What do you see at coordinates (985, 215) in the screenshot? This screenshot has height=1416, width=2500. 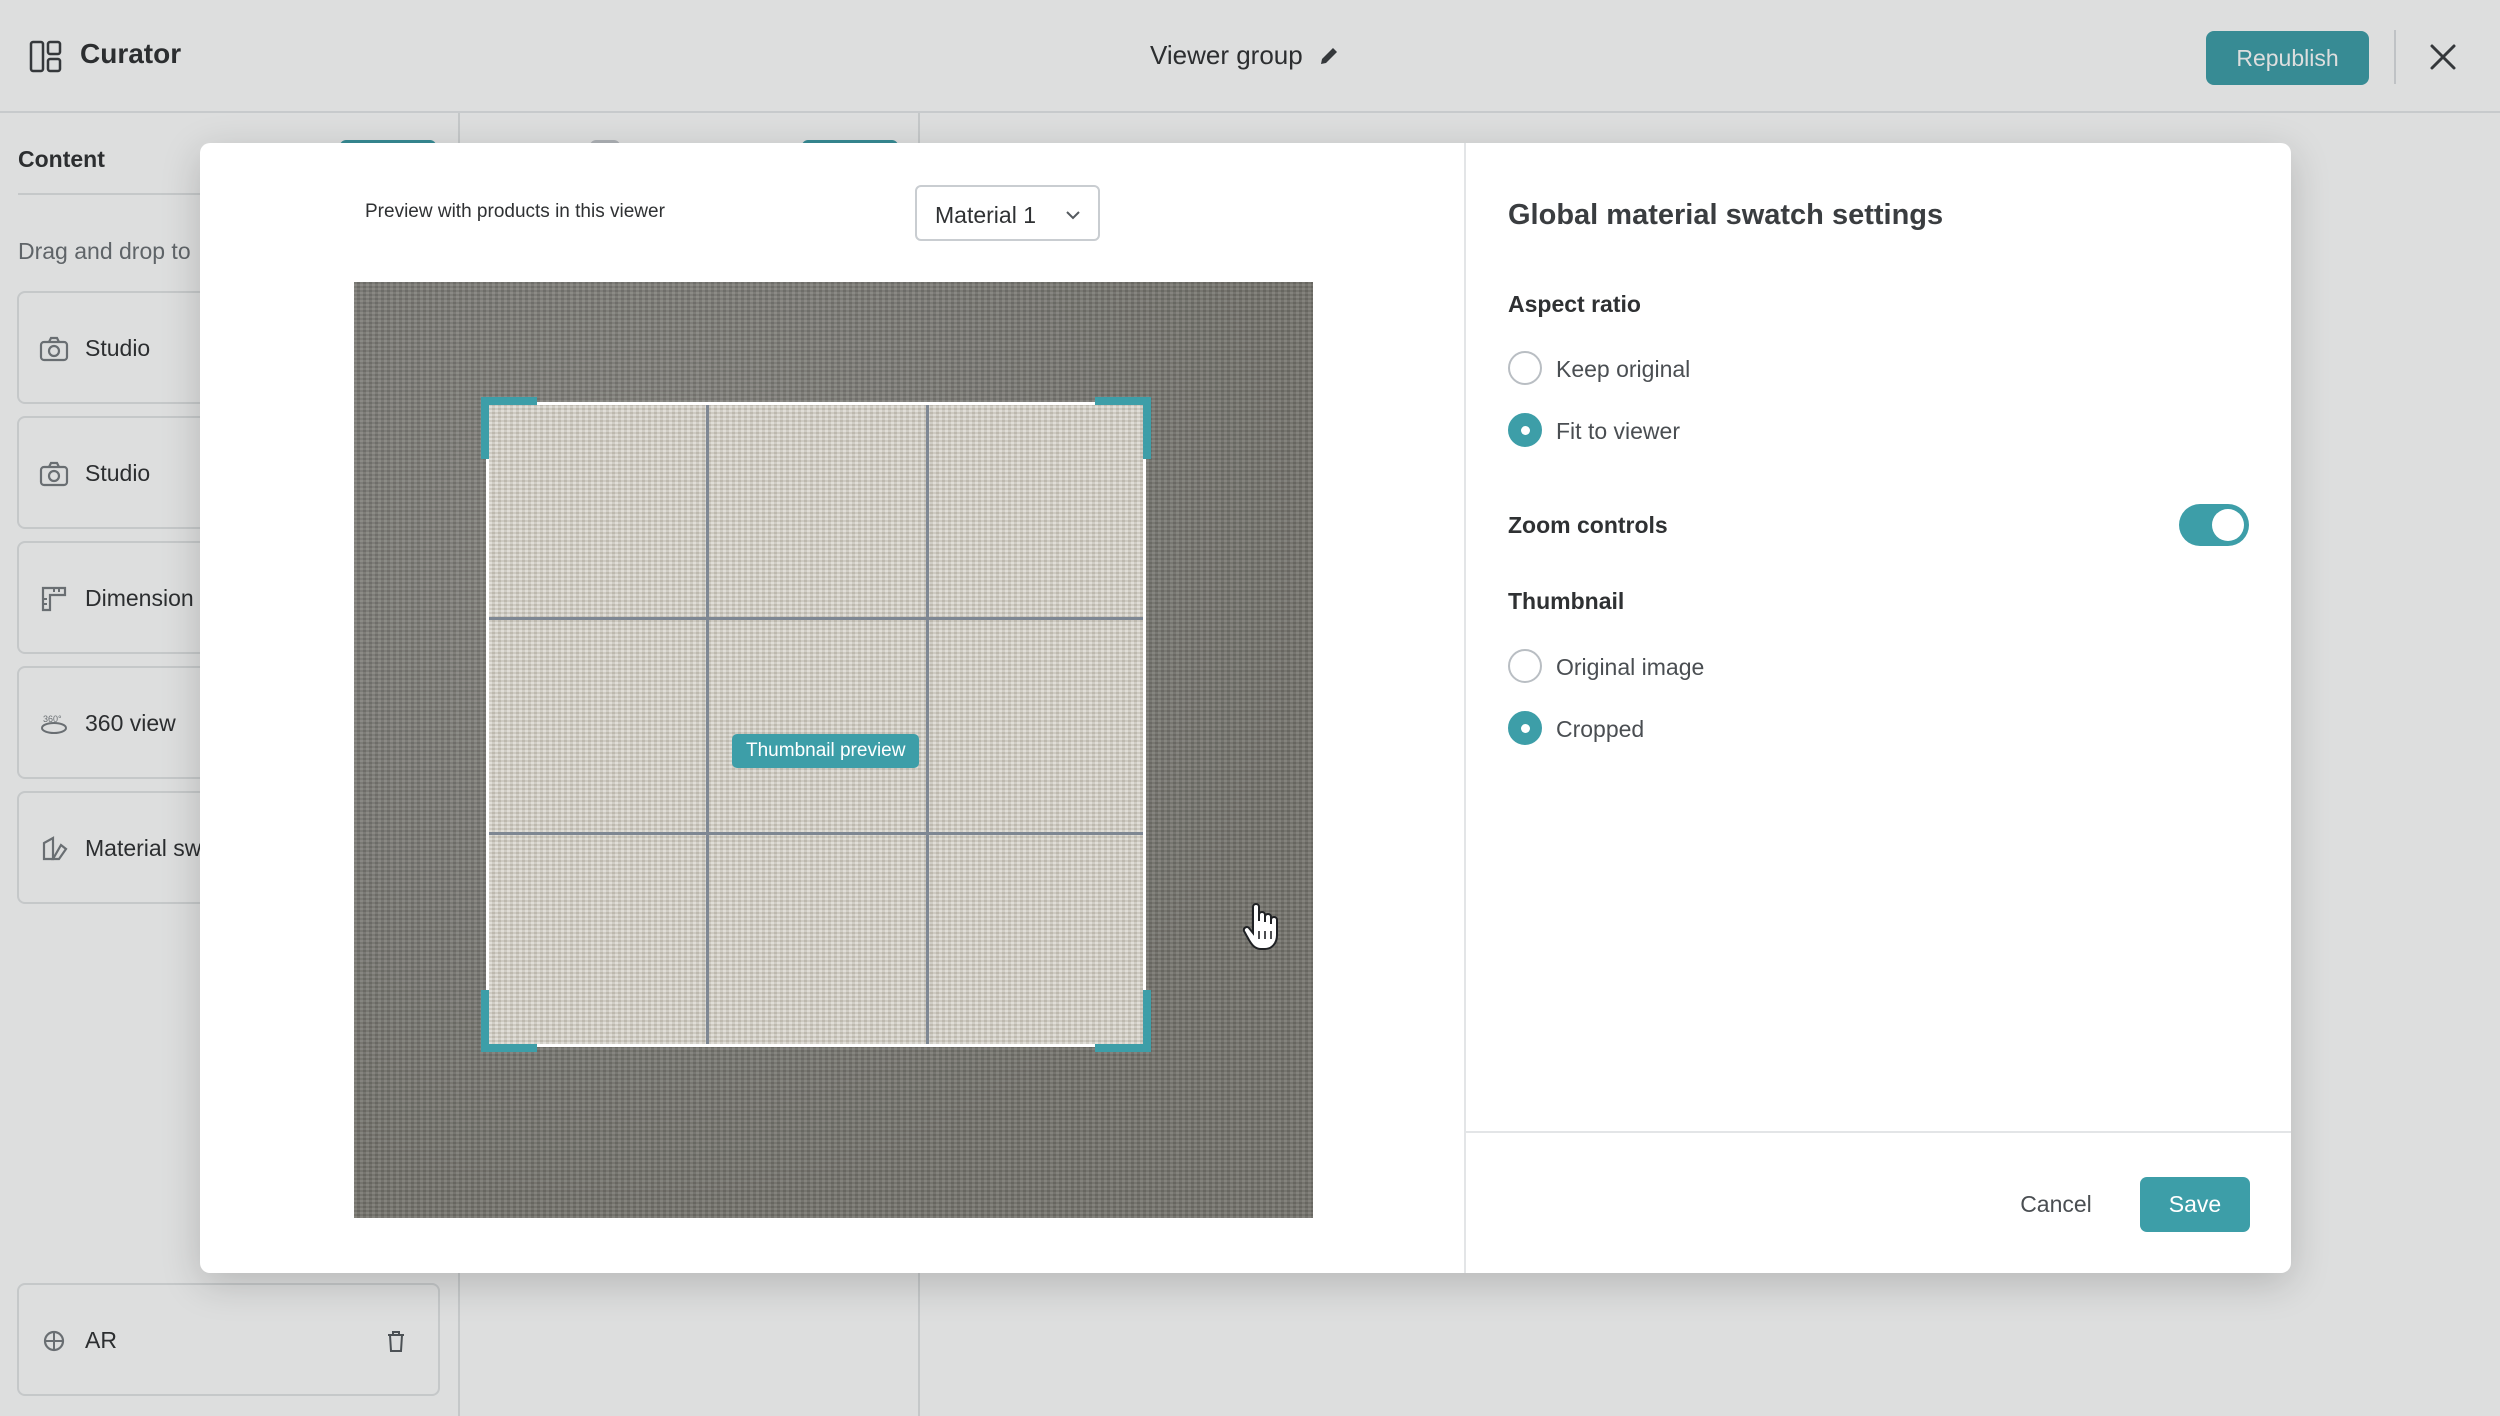 I see `material-select-value: Material 1` at bounding box center [985, 215].